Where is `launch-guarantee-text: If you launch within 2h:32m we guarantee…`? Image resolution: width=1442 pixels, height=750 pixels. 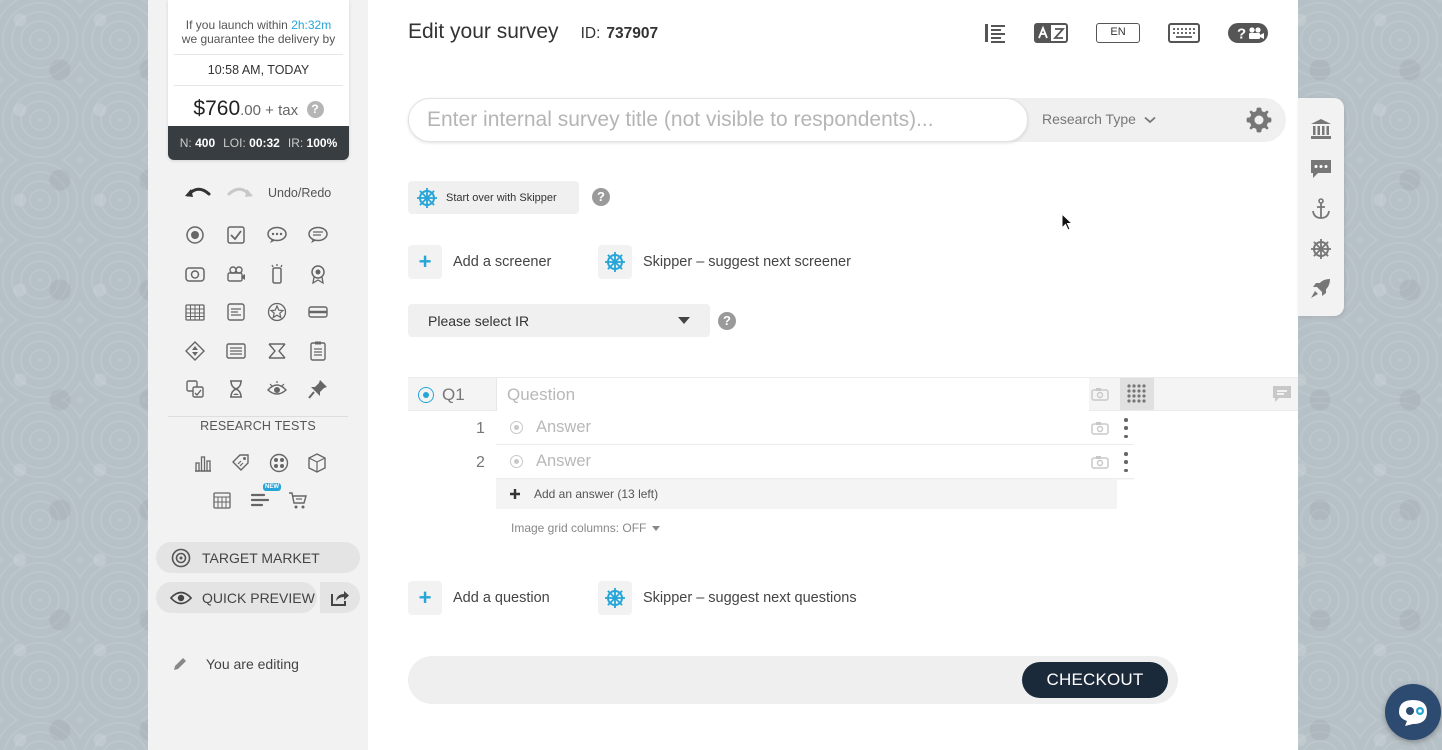 launch-guarantee-text: If you launch within 2h:32m we guarantee… is located at coordinates (258, 32).